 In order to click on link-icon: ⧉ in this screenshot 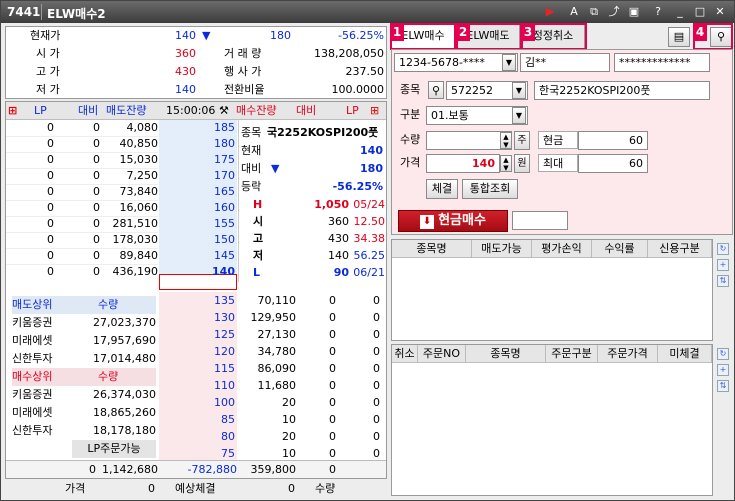, I will do `click(594, 12)`.